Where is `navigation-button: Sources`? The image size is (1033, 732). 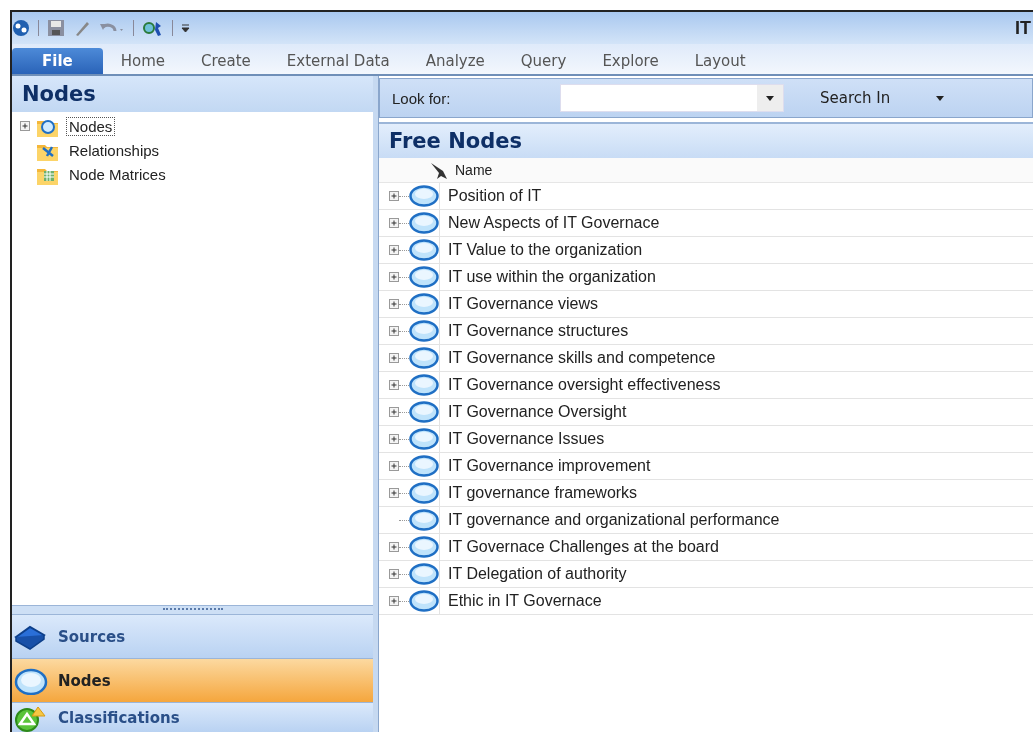
navigation-button: Sources is located at coordinates (192, 636).